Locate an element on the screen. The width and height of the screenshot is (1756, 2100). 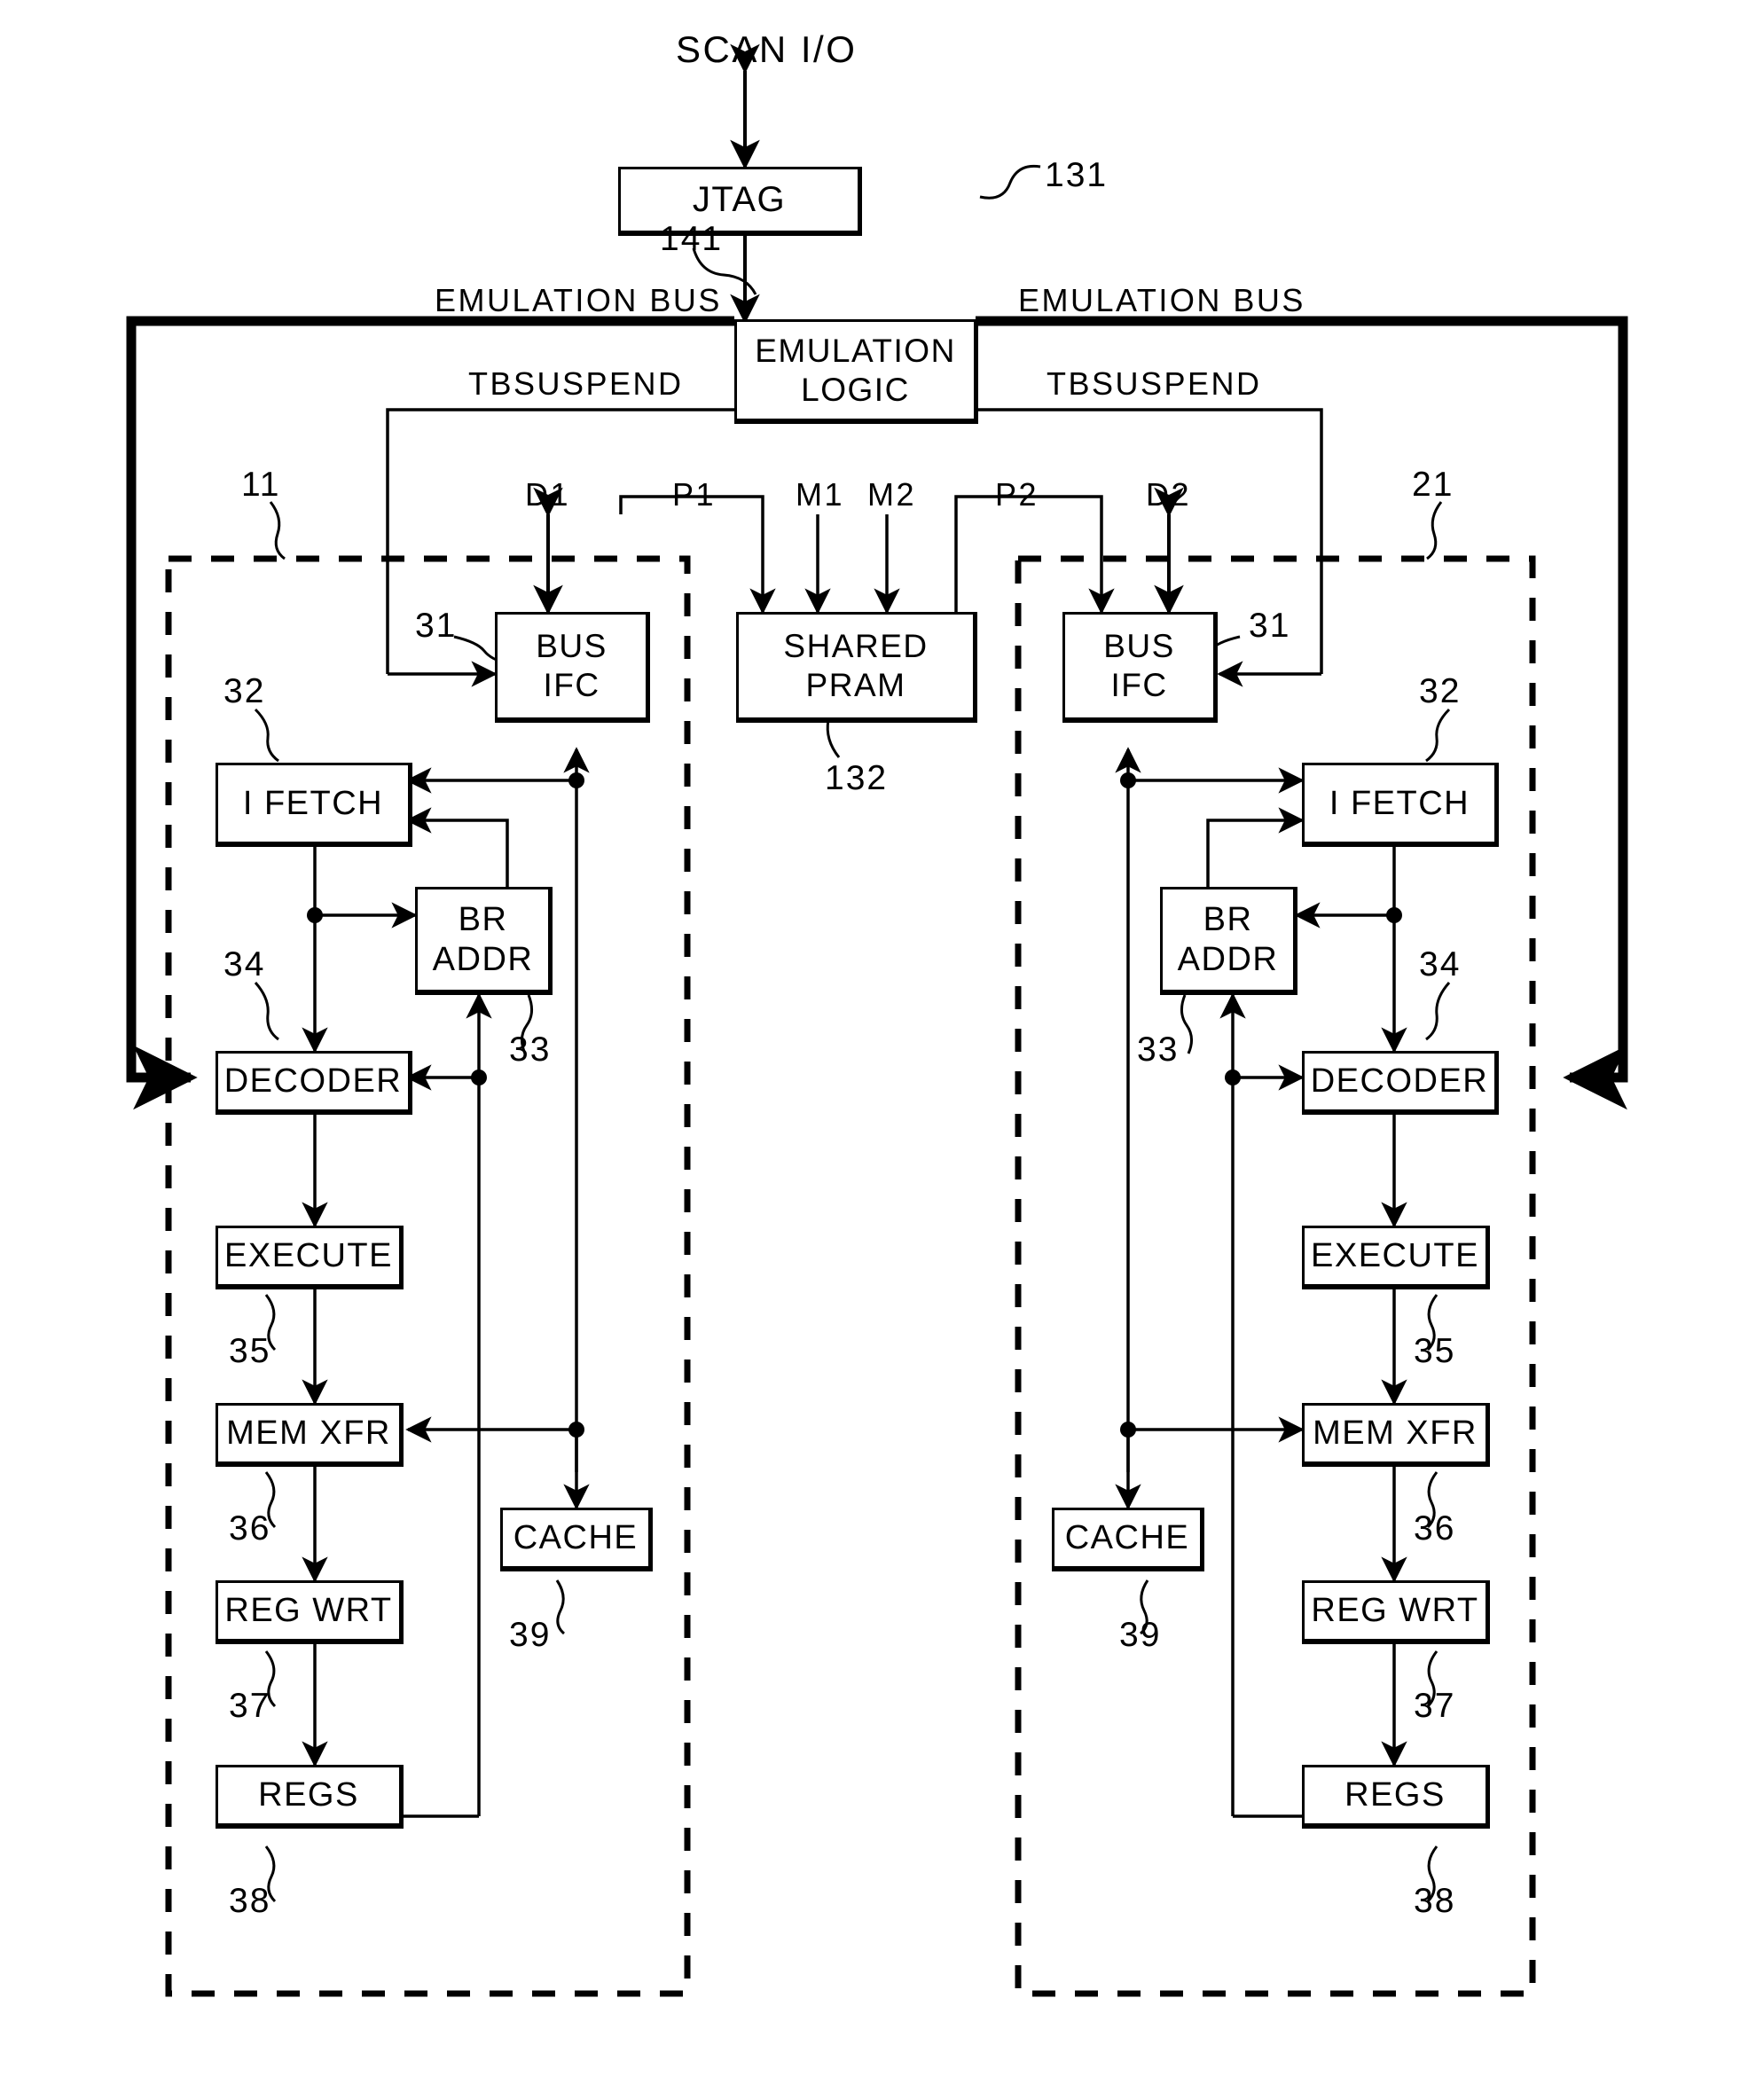
br-addr-left-label-1: BR is located at coordinates (483, 919).